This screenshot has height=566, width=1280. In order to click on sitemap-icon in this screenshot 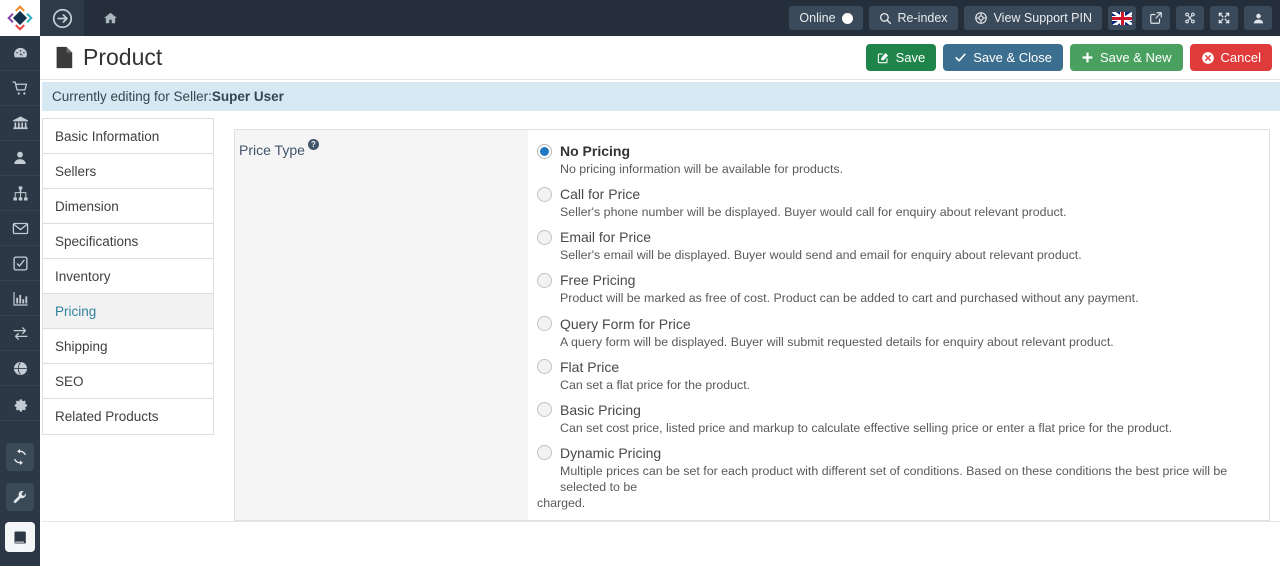, I will do `click(20, 193)`.